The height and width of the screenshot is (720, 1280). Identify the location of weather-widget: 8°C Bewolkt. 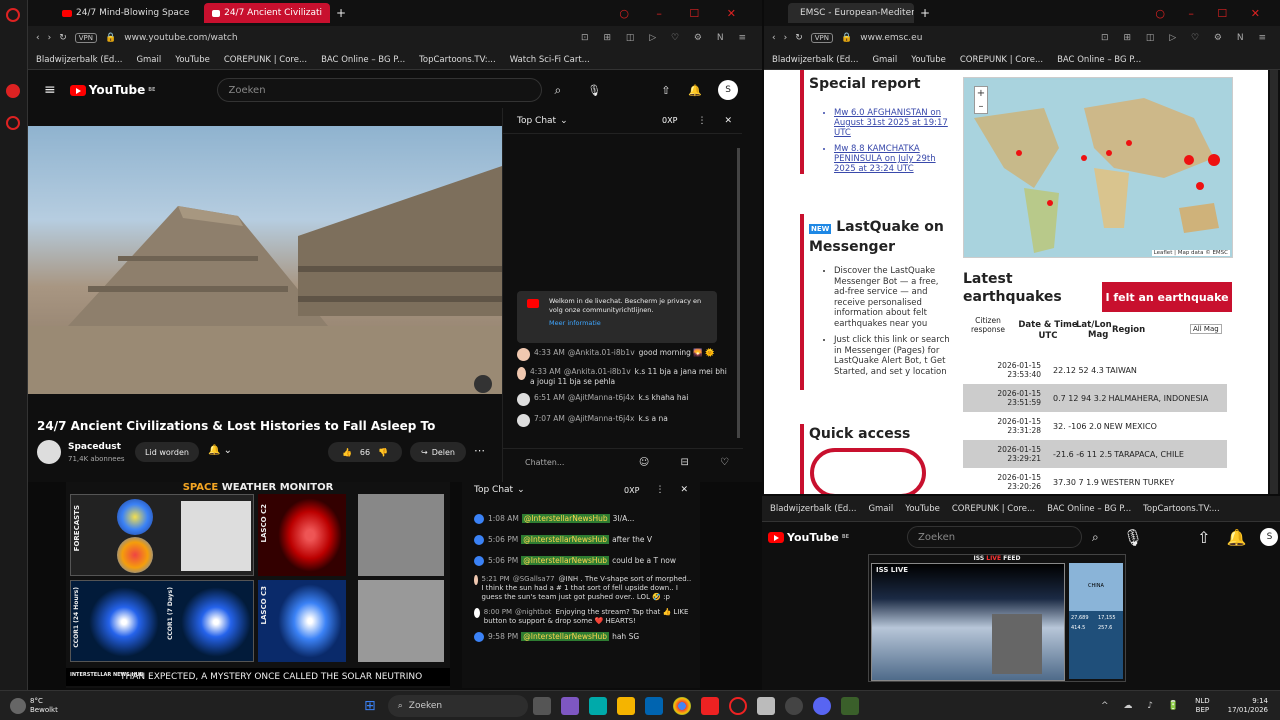
(40, 706).